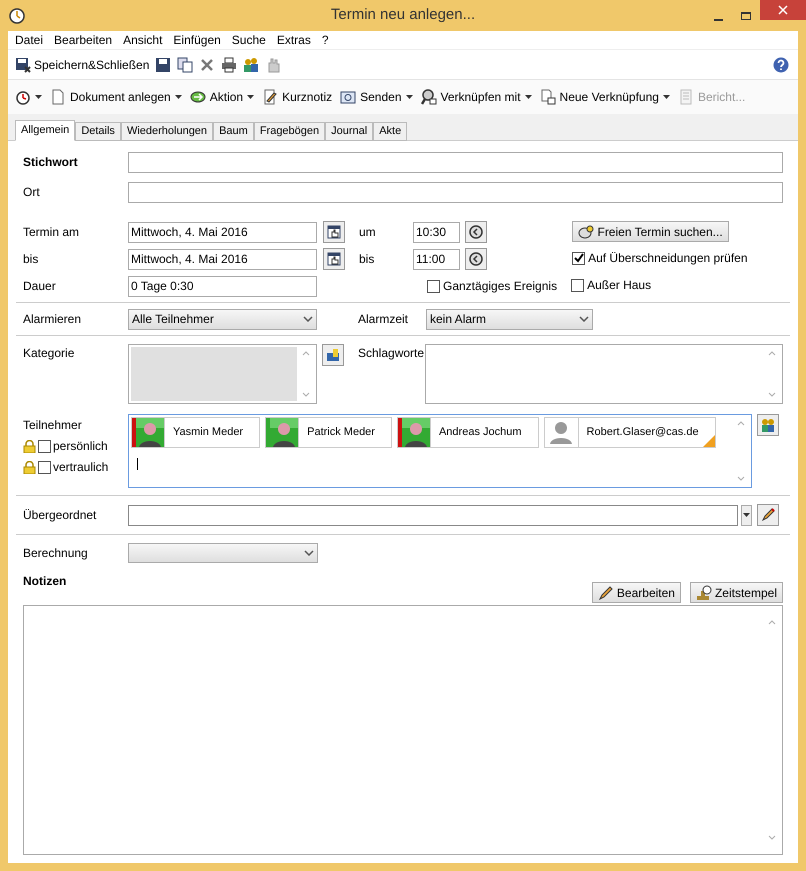  What do you see at coordinates (185, 64) in the screenshot?
I see `copy-button` at bounding box center [185, 64].